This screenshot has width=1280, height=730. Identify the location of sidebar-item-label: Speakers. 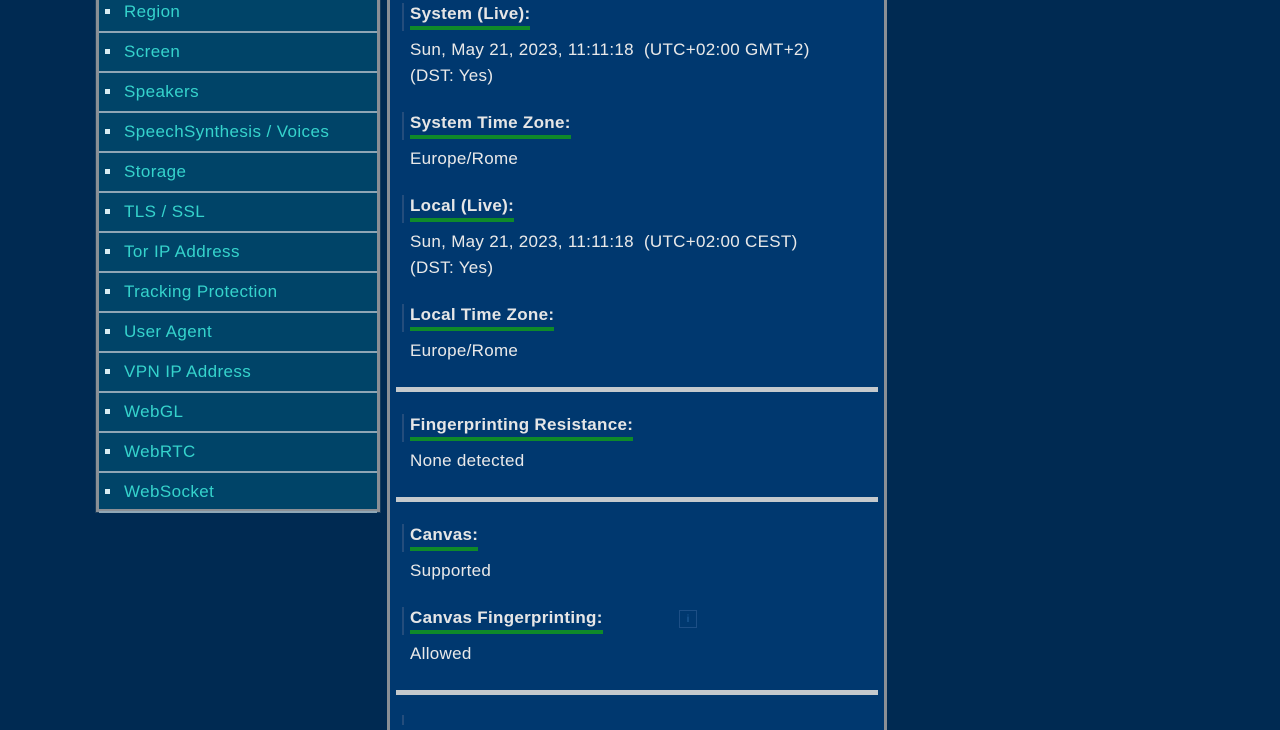
(161, 91).